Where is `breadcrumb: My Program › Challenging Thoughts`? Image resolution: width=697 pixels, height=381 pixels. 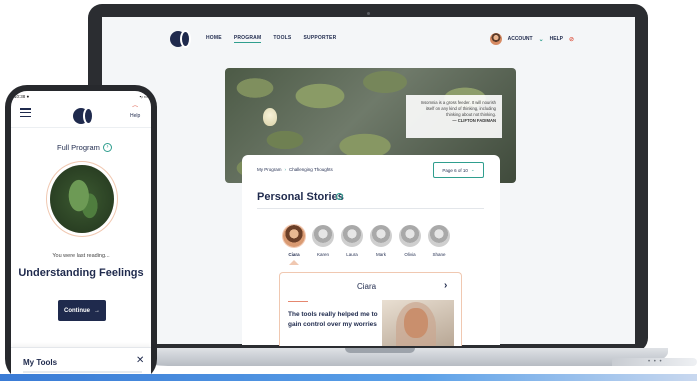
breadcrumb: My Program › Challenging Thoughts is located at coordinates (295, 169).